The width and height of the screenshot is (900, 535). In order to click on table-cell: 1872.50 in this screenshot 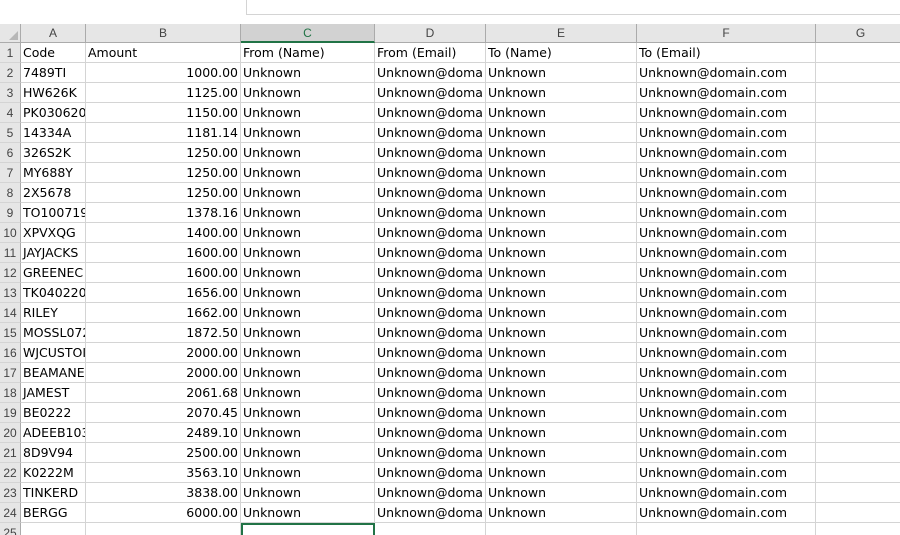, I will do `click(163, 333)`.